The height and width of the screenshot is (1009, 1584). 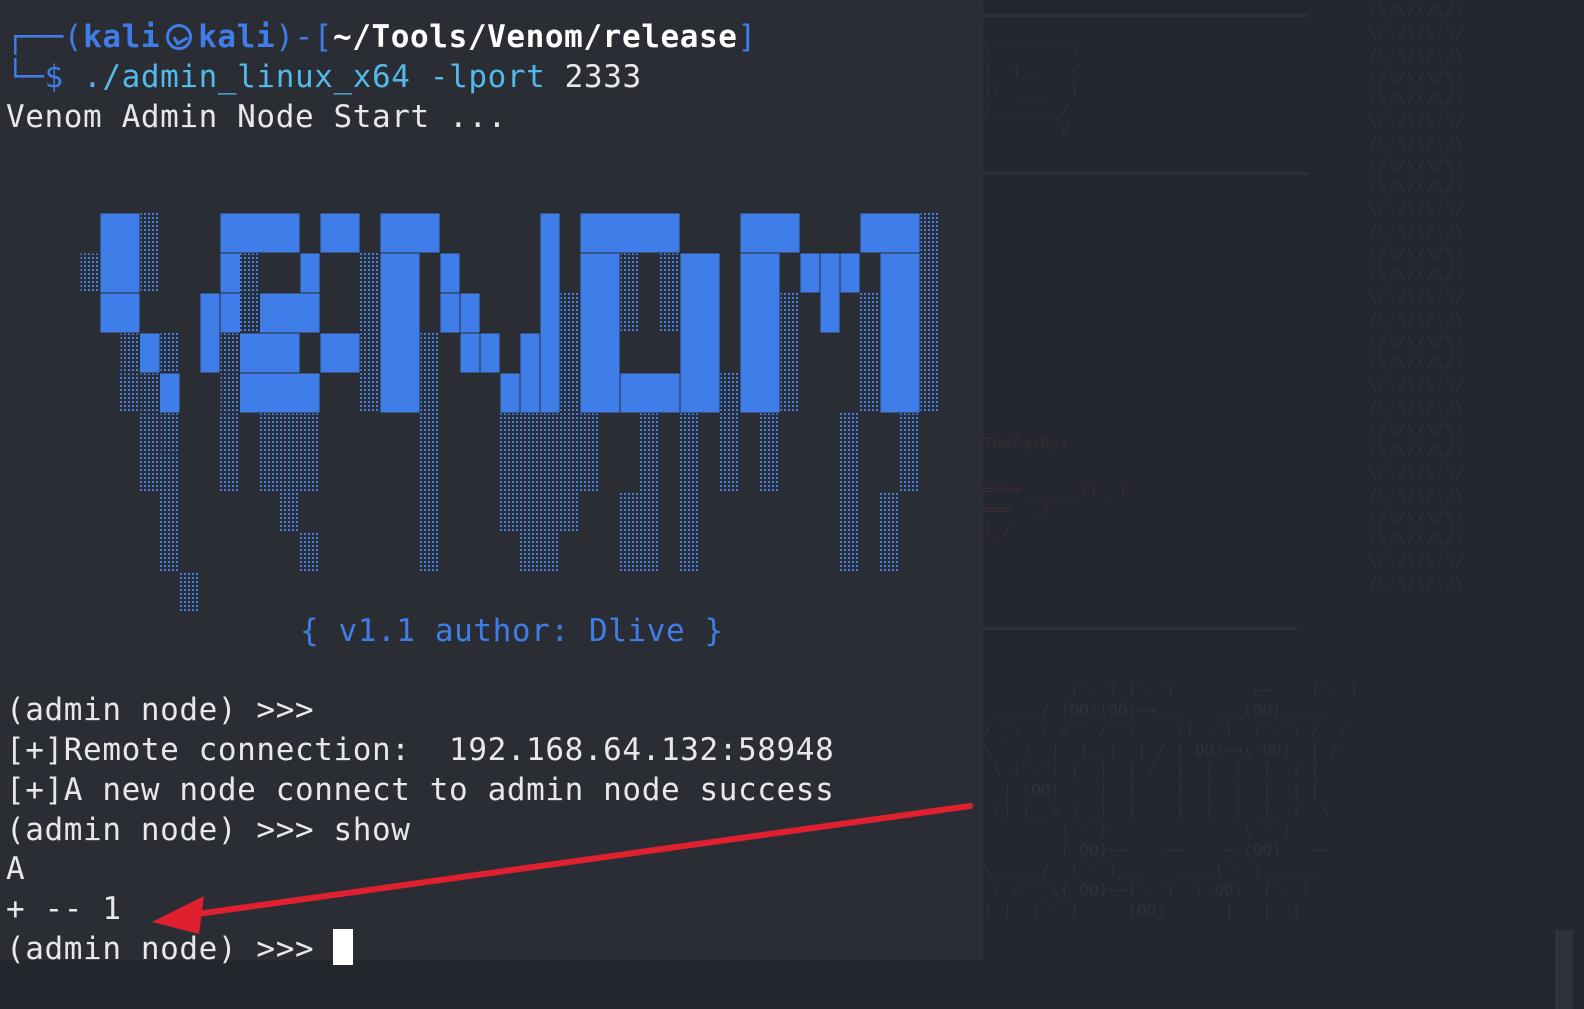 What do you see at coordinates (304, 37) in the screenshot?
I see `prompt-frame-mid: )-[` at bounding box center [304, 37].